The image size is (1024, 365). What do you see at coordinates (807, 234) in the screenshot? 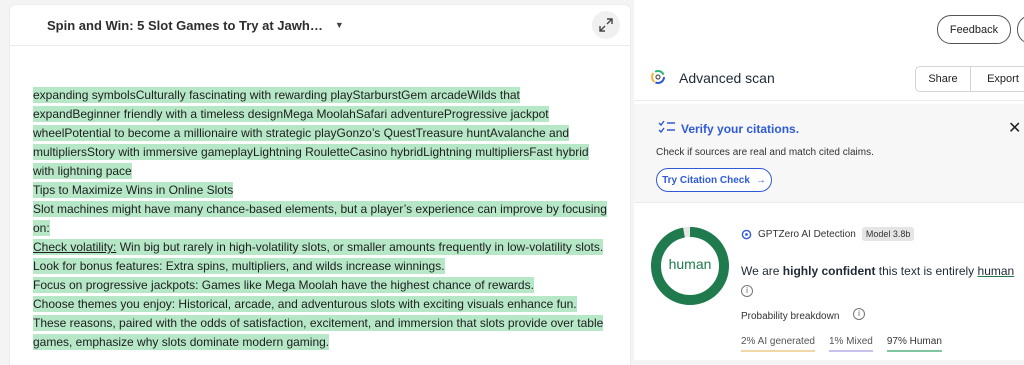
I see `detector-name: GPTZero AI Detection` at bounding box center [807, 234].